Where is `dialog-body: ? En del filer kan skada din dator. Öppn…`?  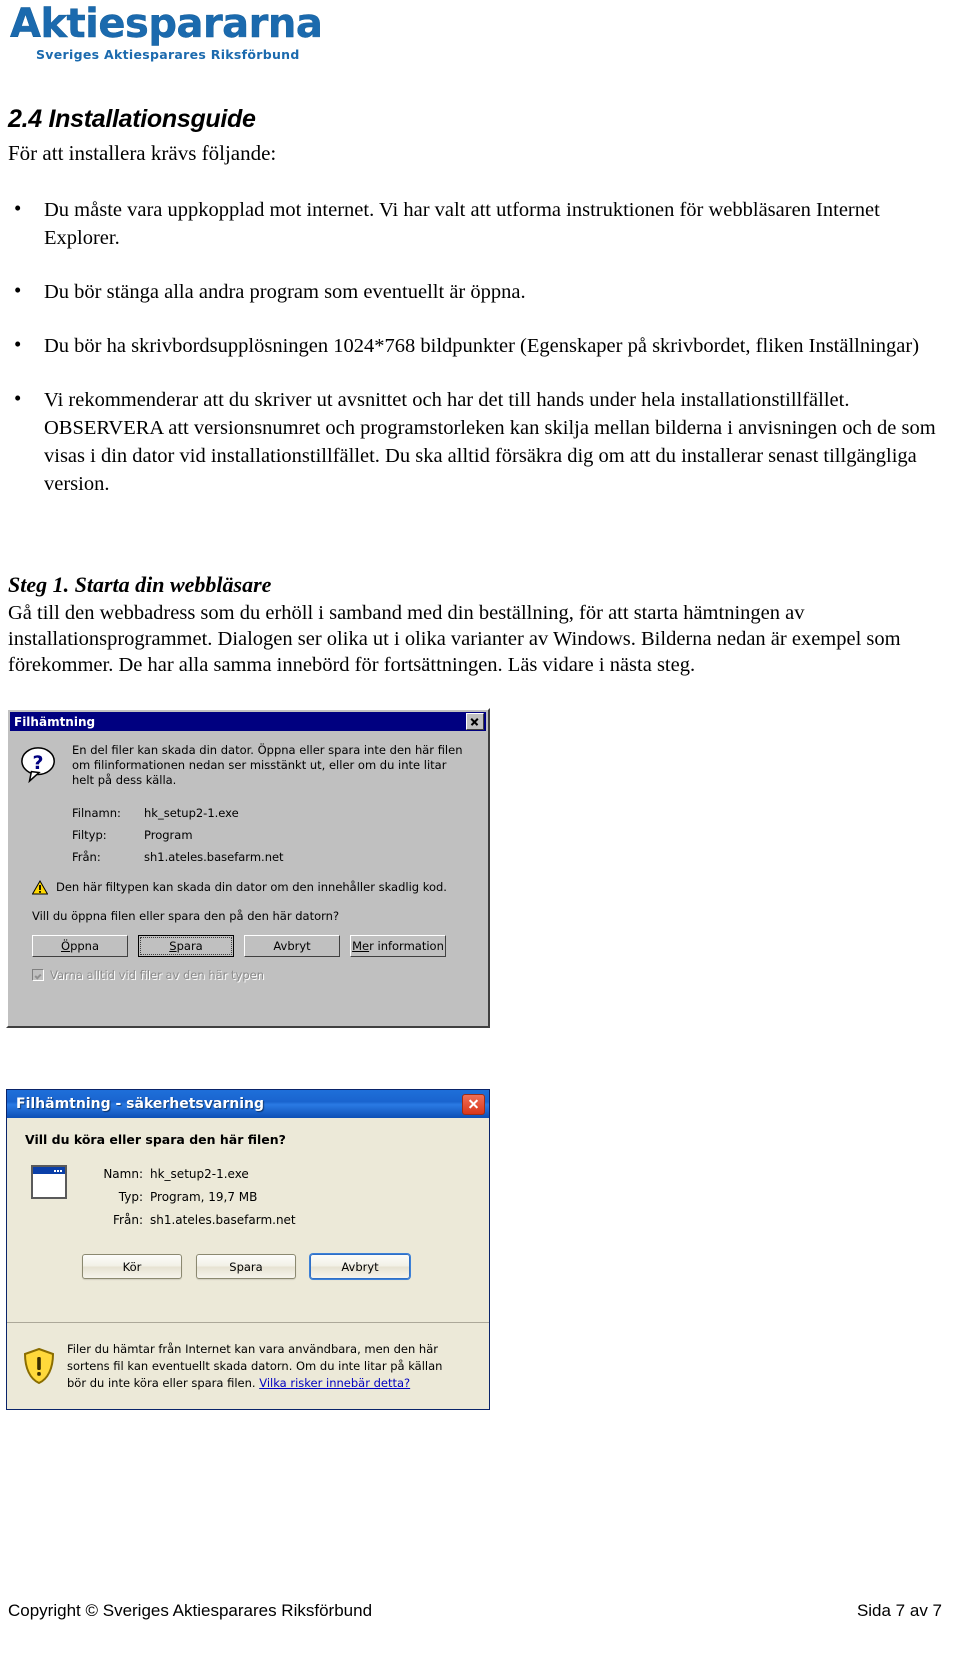 dialog-body: ? En del filer kan skada din dator. Öppn… is located at coordinates (248, 856).